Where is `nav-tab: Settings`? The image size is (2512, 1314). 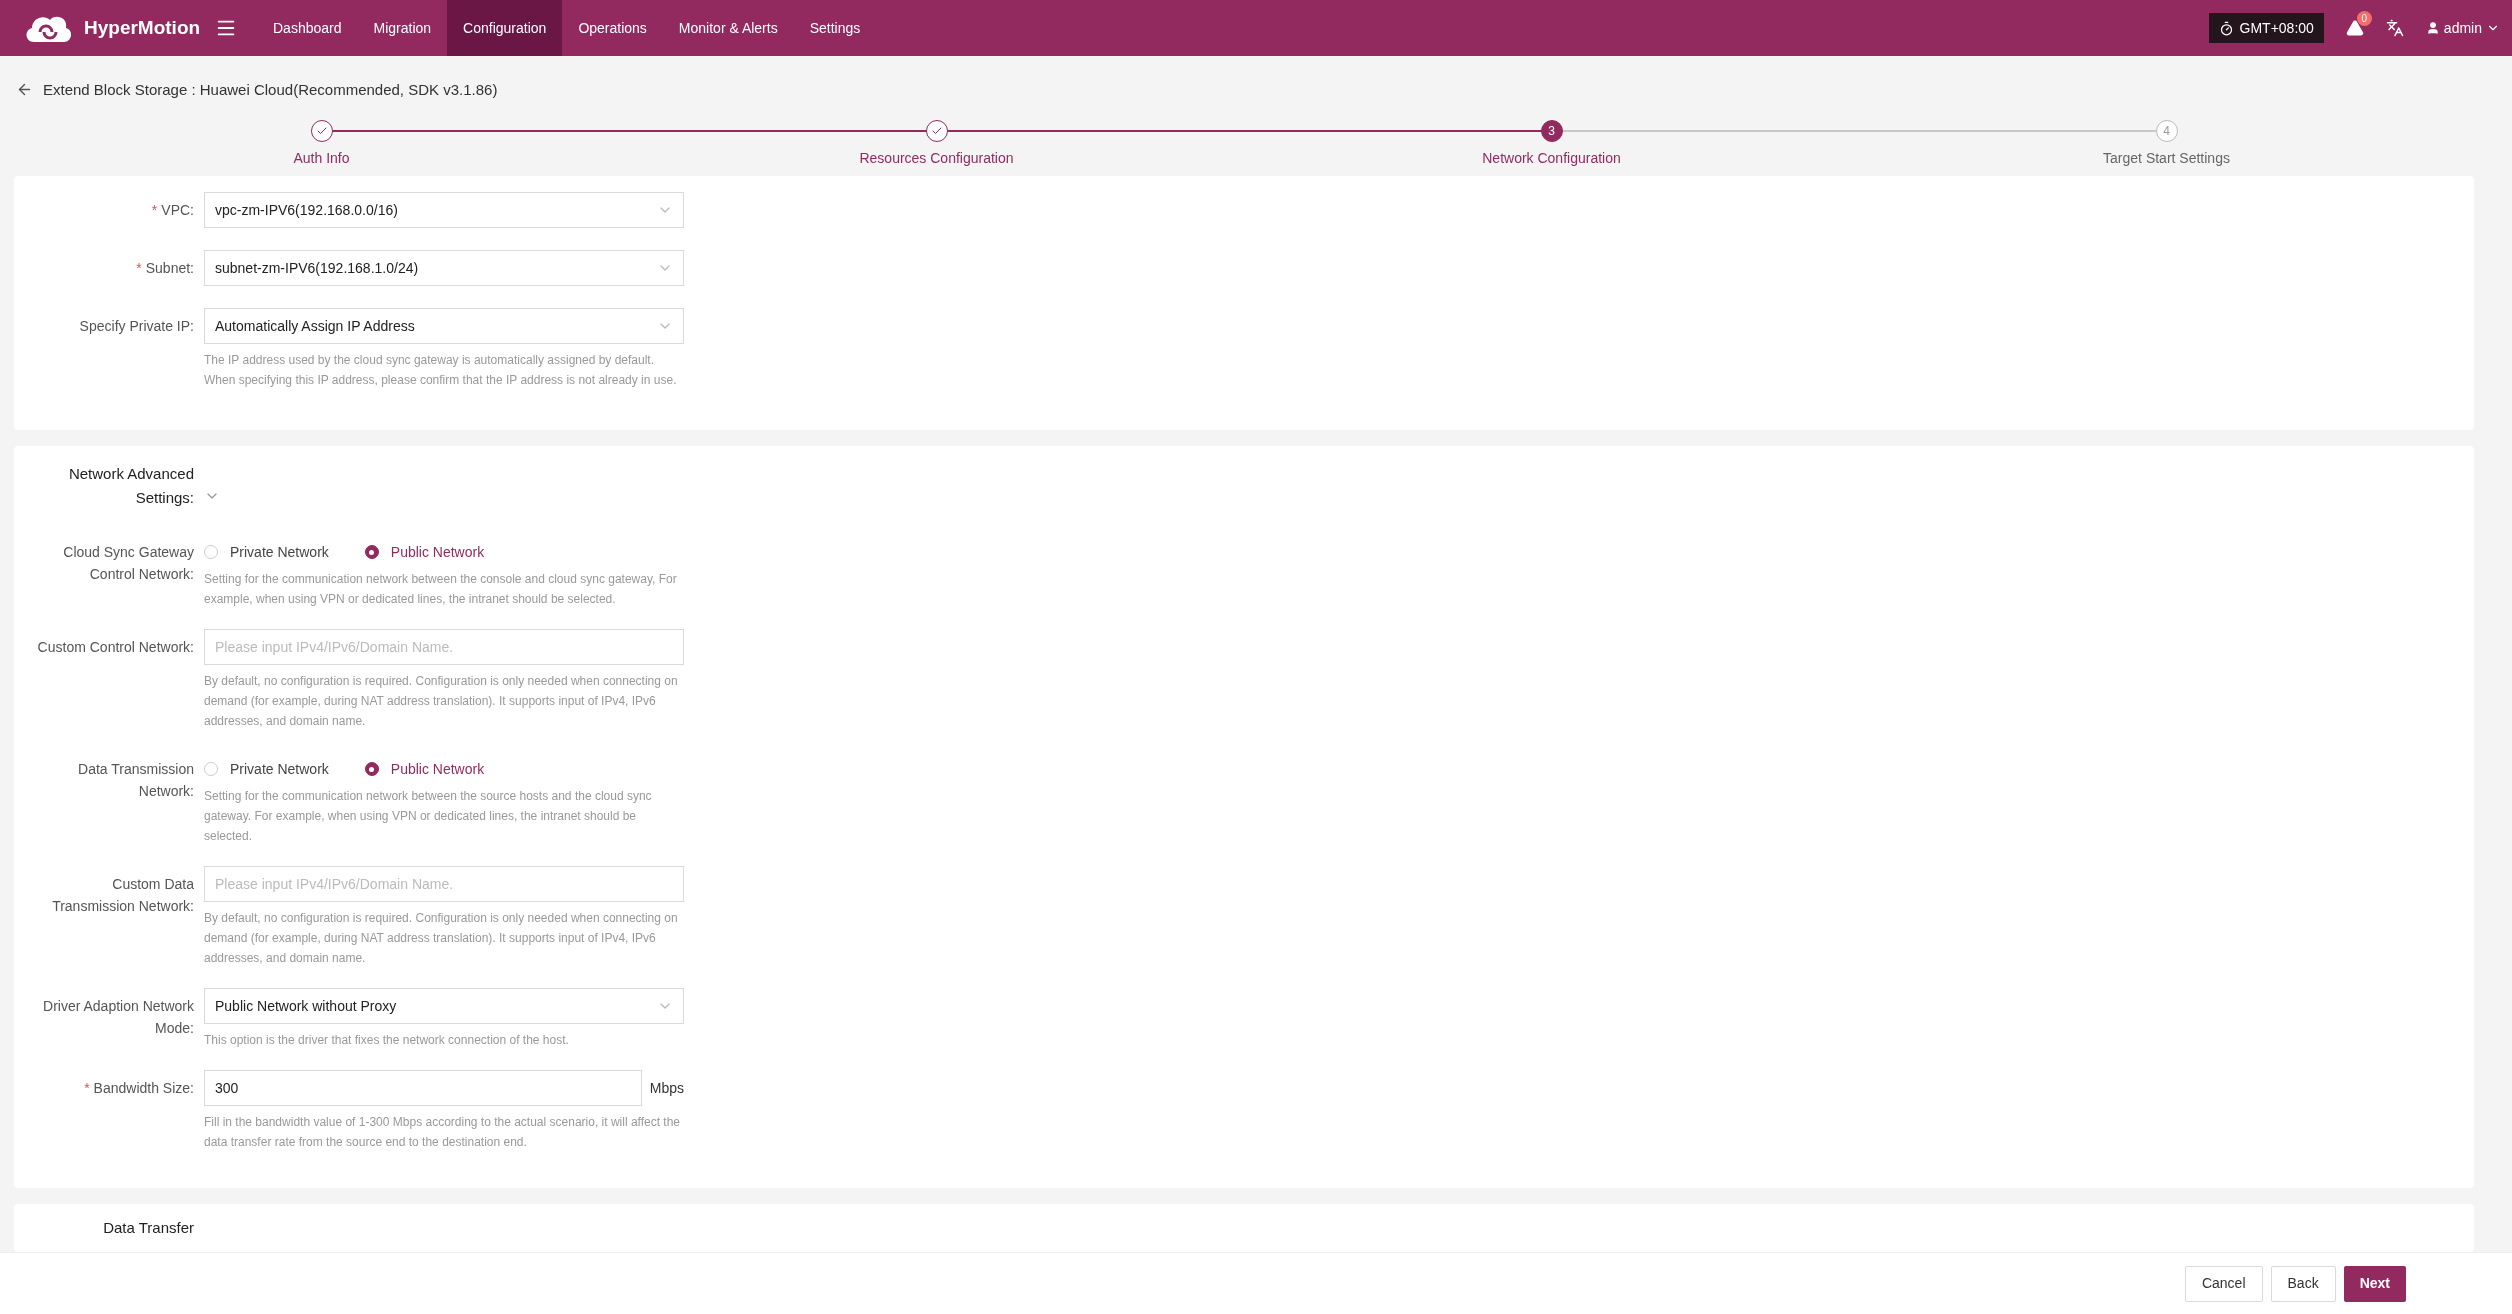
nav-tab: Settings is located at coordinates (835, 28).